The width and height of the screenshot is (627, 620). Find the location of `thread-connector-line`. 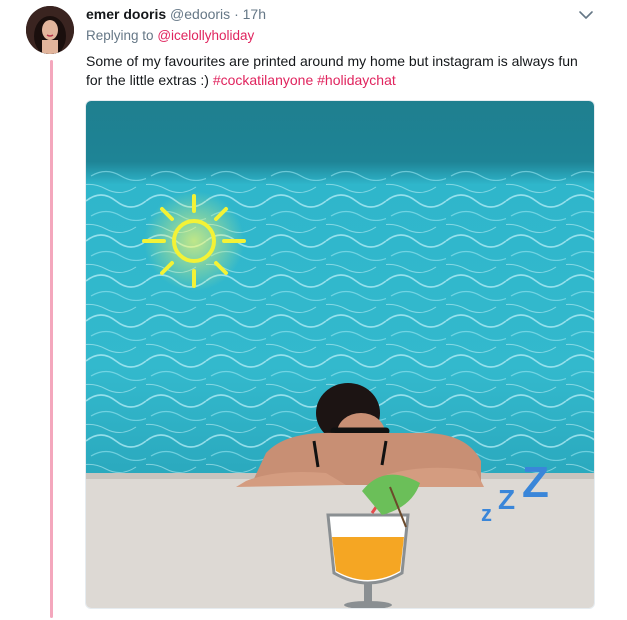

thread-connector-line is located at coordinates (51, 339).